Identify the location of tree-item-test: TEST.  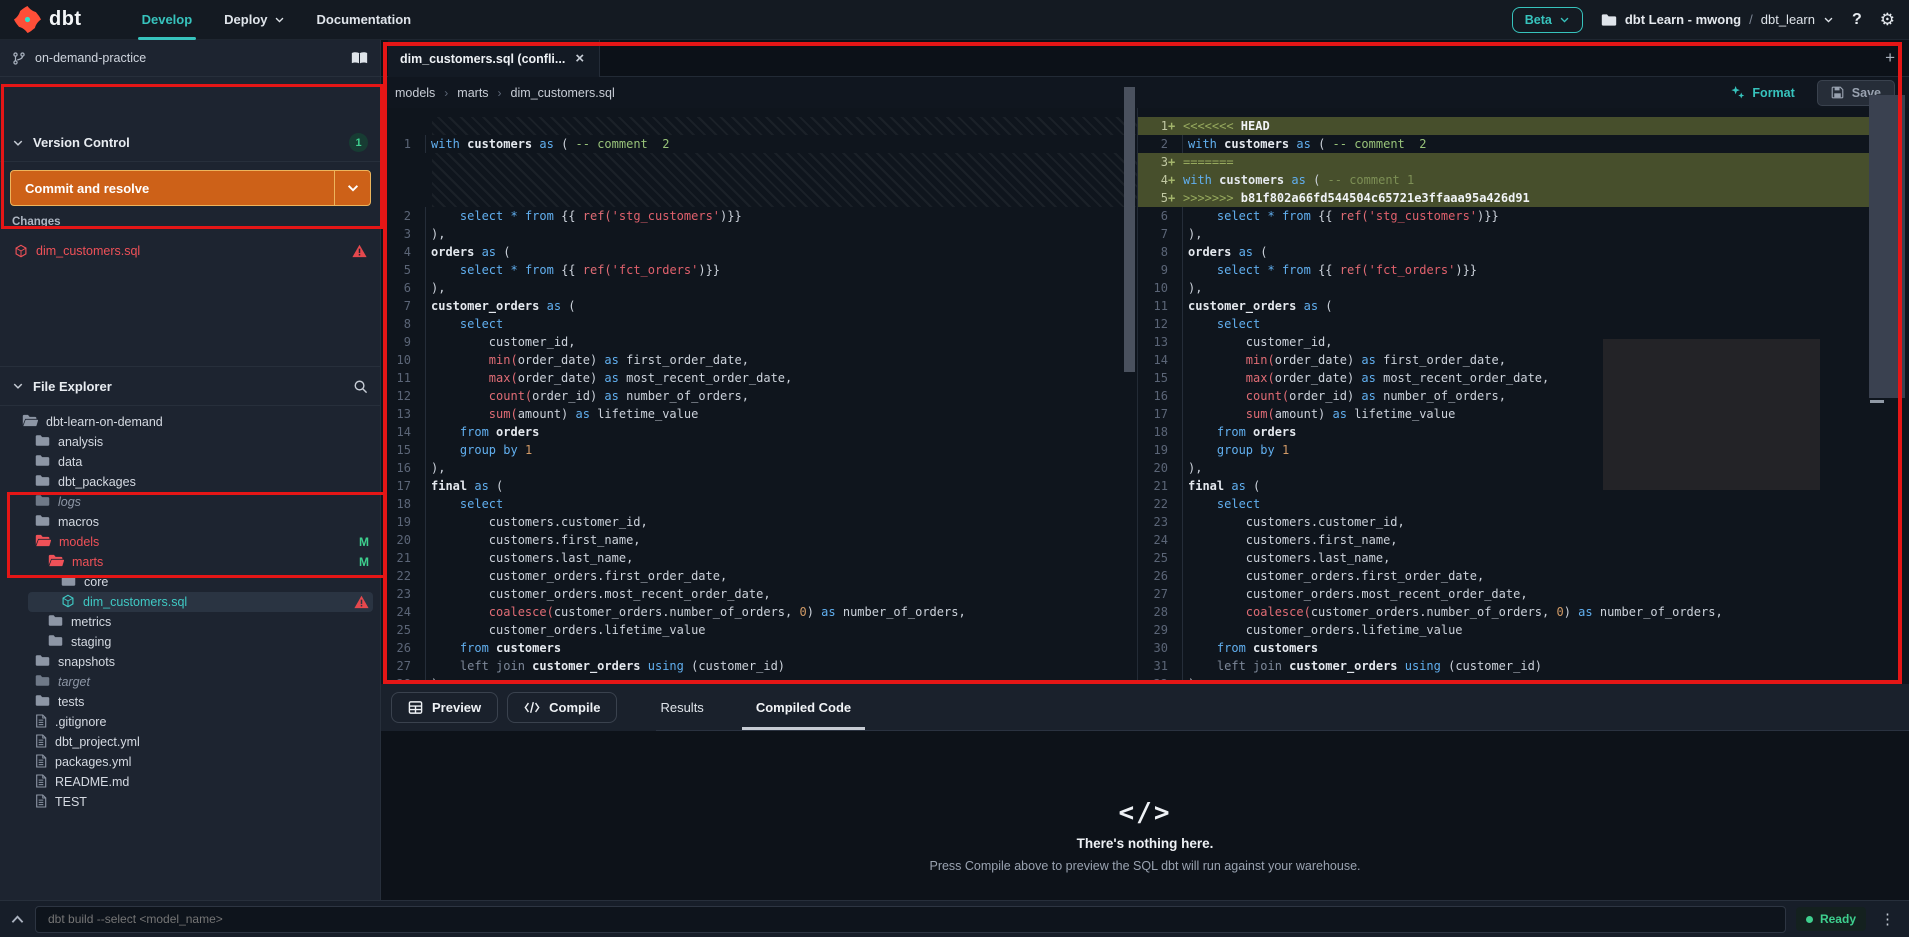
(190, 802).